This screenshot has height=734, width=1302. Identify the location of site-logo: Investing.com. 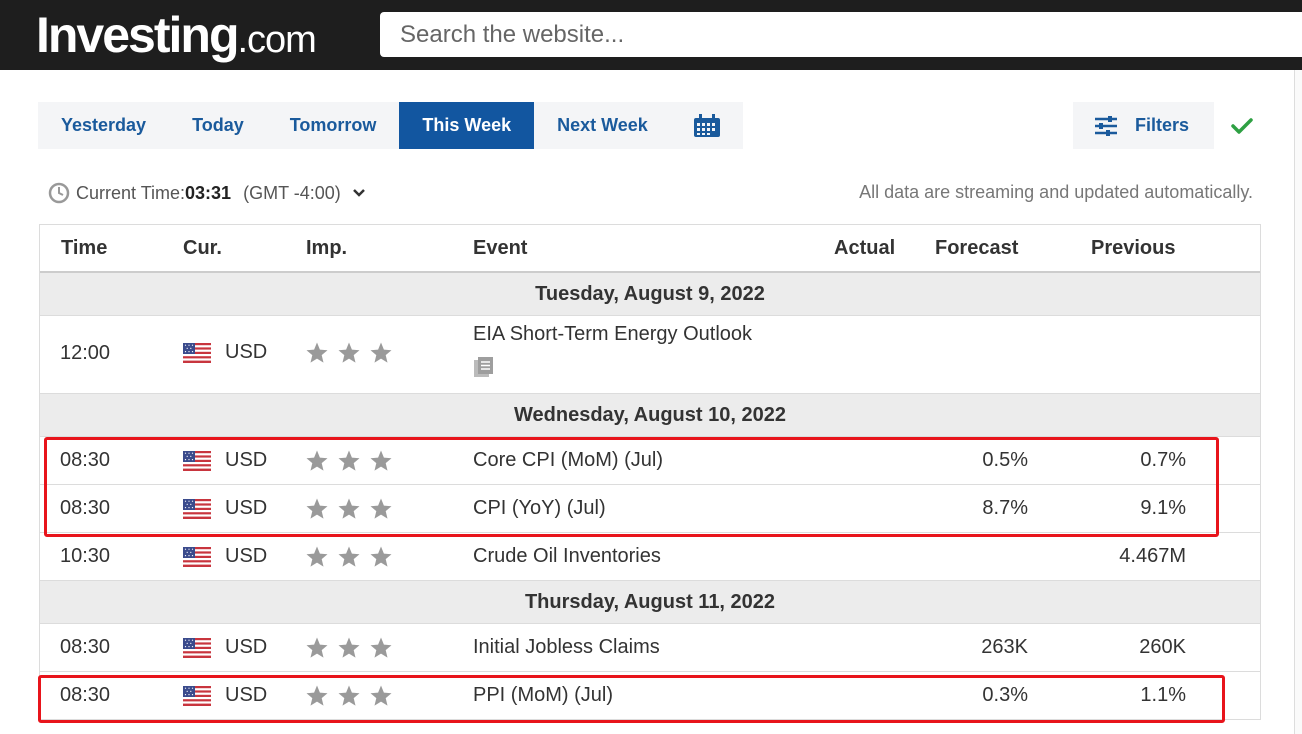
(176, 35).